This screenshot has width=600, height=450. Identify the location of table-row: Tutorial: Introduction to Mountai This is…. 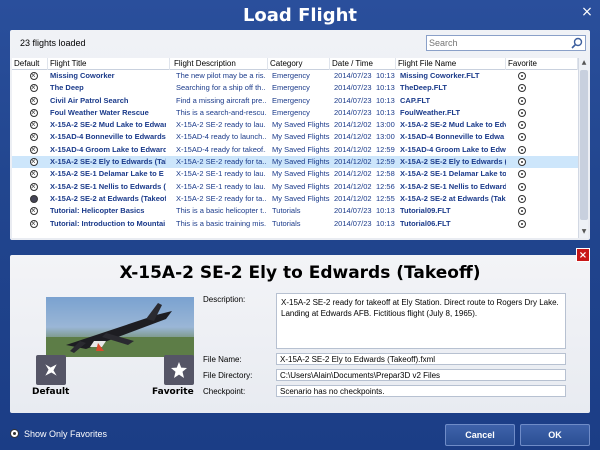
(295, 224).